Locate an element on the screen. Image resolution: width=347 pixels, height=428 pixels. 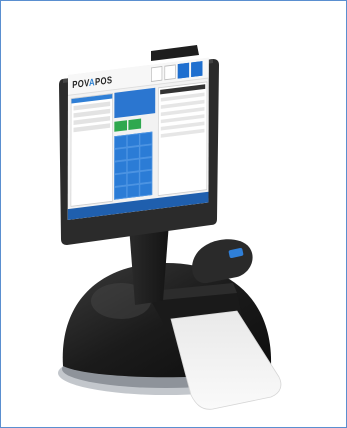
header-icons is located at coordinates (177, 71).